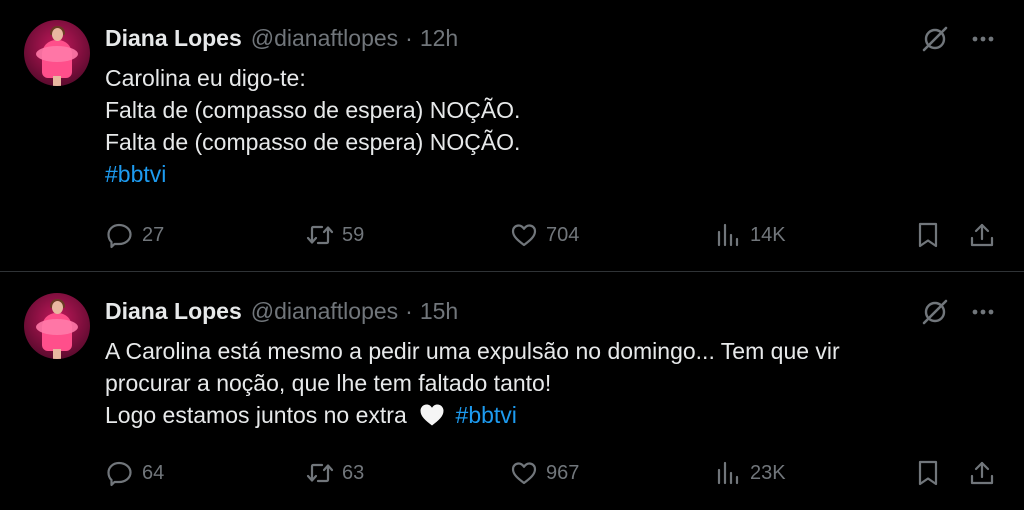 Image resolution: width=1024 pixels, height=510 pixels. I want to click on like-button: 967, so click(544, 473).